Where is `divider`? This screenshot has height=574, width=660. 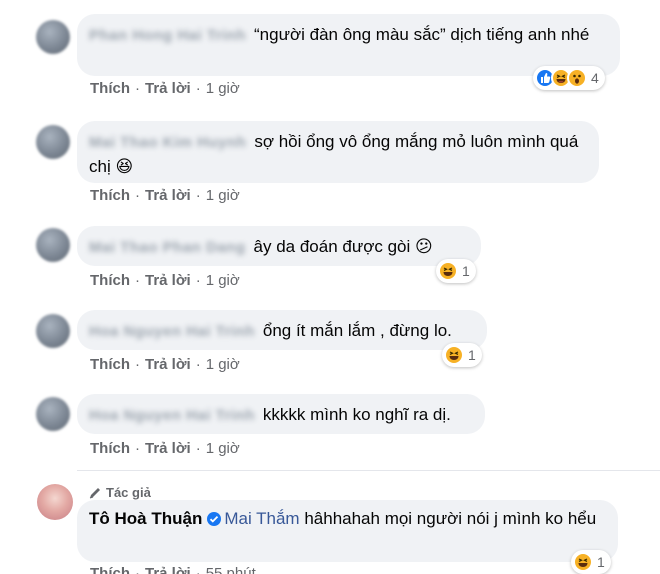
divider is located at coordinates (368, 470).